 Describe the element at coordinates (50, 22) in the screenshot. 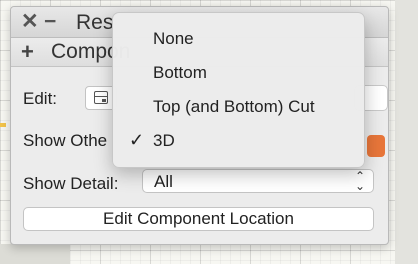

I see `minimize-icon: −` at that location.